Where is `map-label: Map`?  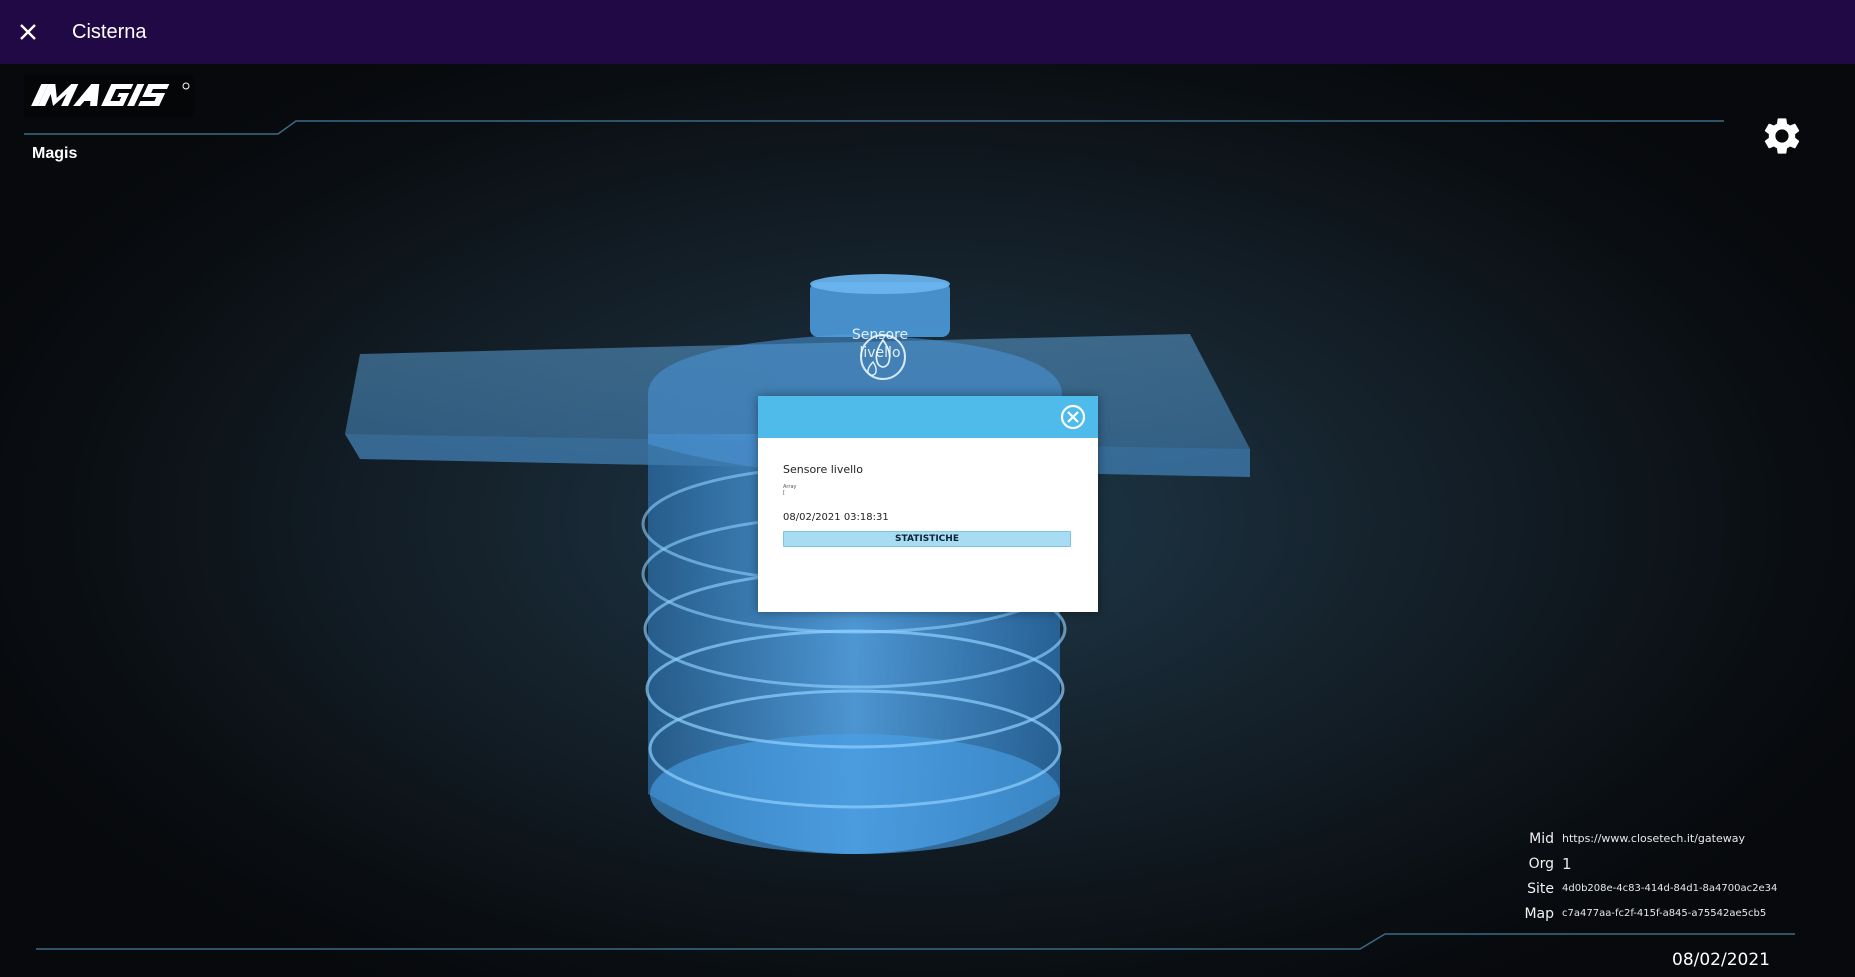
map-label: Map is located at coordinates (1539, 913).